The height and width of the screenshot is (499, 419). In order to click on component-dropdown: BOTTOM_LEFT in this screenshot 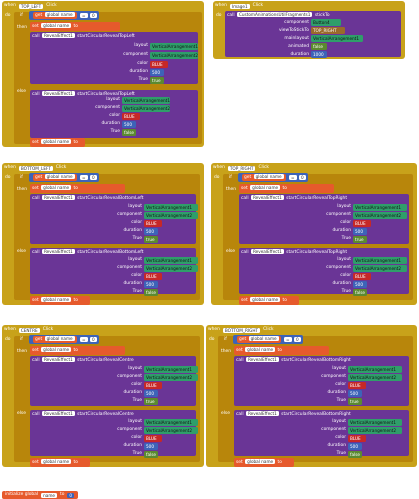, I will do `click(35, 168)`.